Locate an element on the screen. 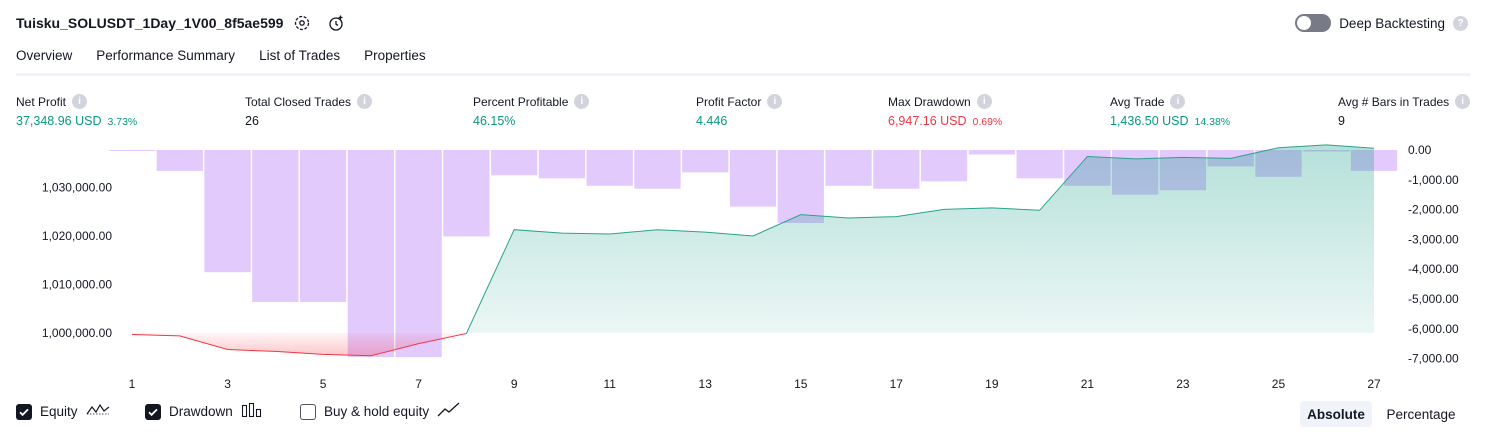 Image resolution: width=1486 pixels, height=438 pixels. tab-performance-summary: Performance Summary is located at coordinates (165, 62).